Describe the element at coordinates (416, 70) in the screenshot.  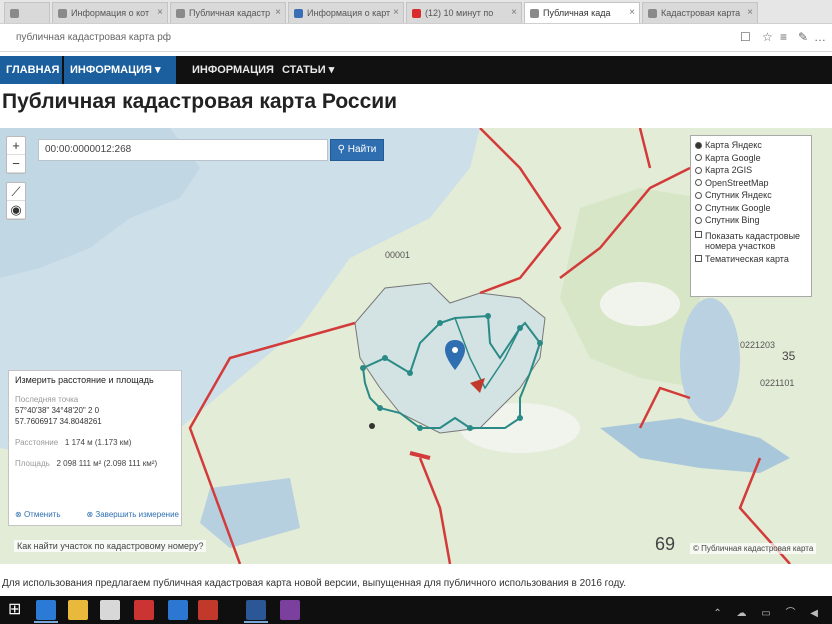
I see `site-navigation: ГЛАВНАЯ ИНФОРМАЦИЯ ▾ ИНФОРМАЦИЯ СТАТЬИ ▾` at that location.